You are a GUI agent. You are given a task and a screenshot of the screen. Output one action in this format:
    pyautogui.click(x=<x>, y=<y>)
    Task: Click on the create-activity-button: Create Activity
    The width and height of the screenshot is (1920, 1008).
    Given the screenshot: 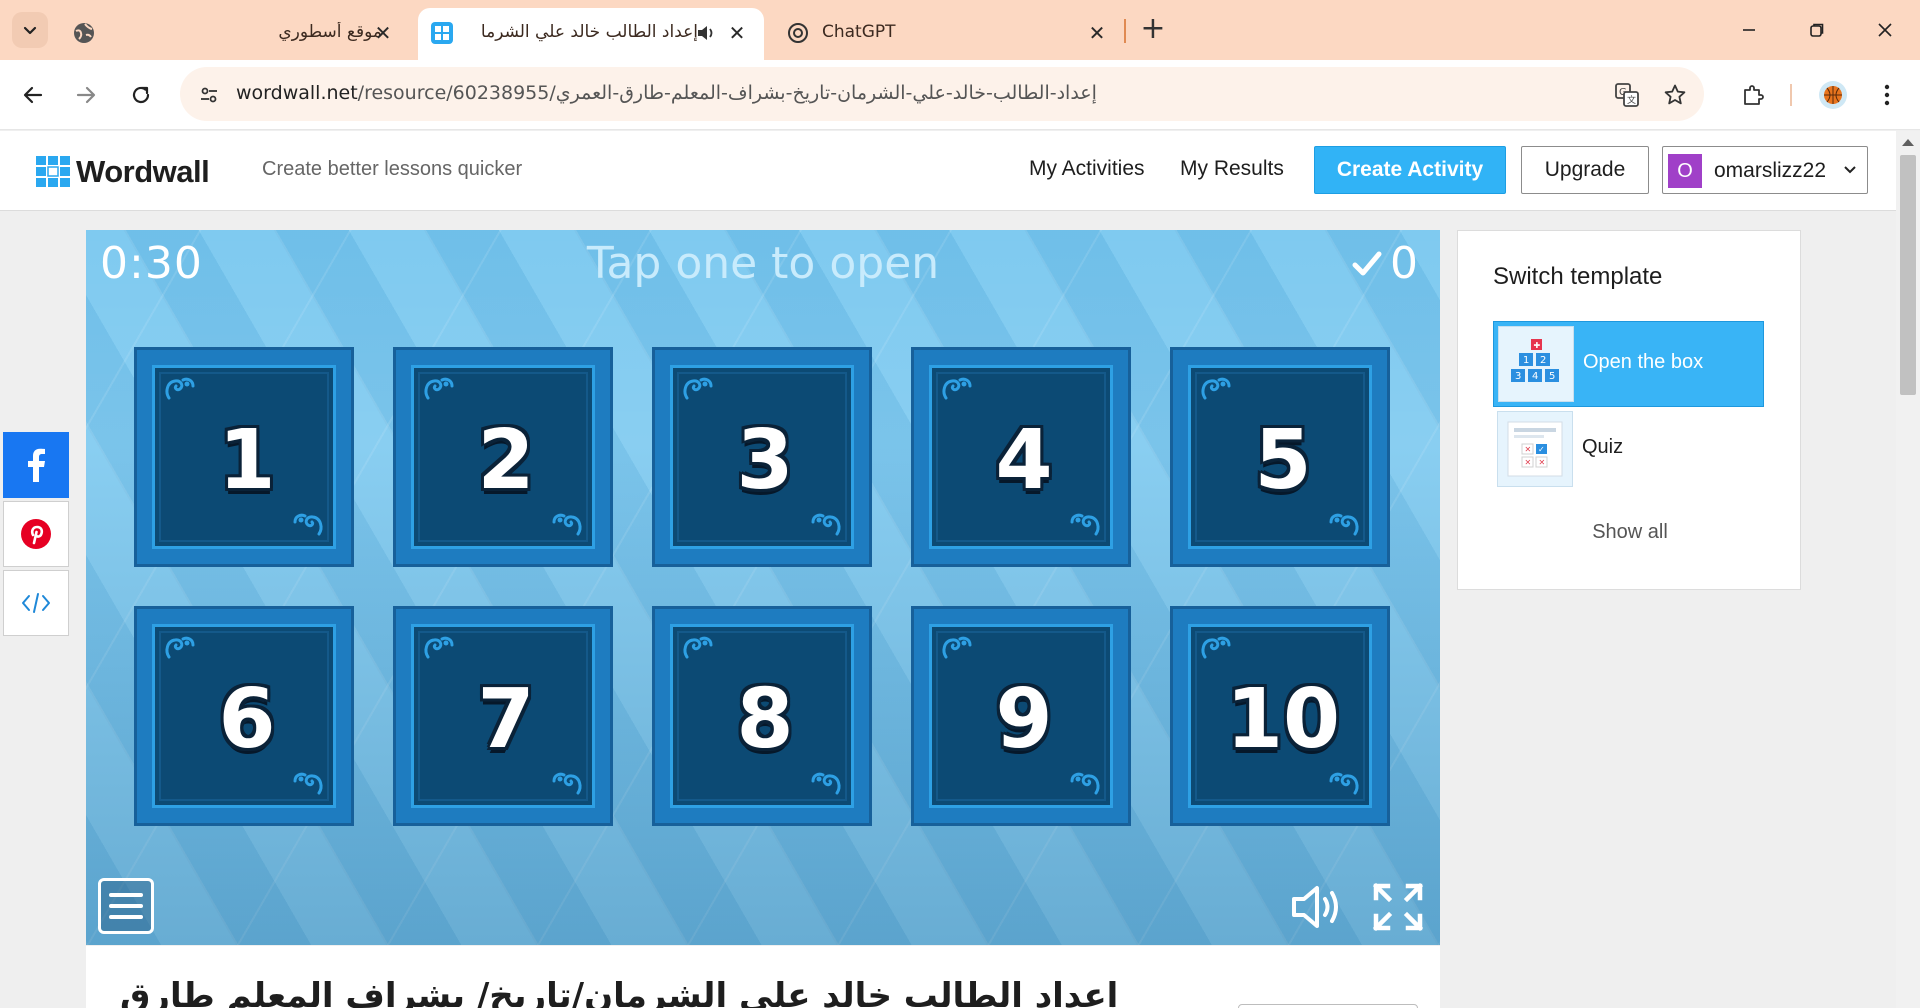 What is the action you would take?
    pyautogui.click(x=1410, y=170)
    